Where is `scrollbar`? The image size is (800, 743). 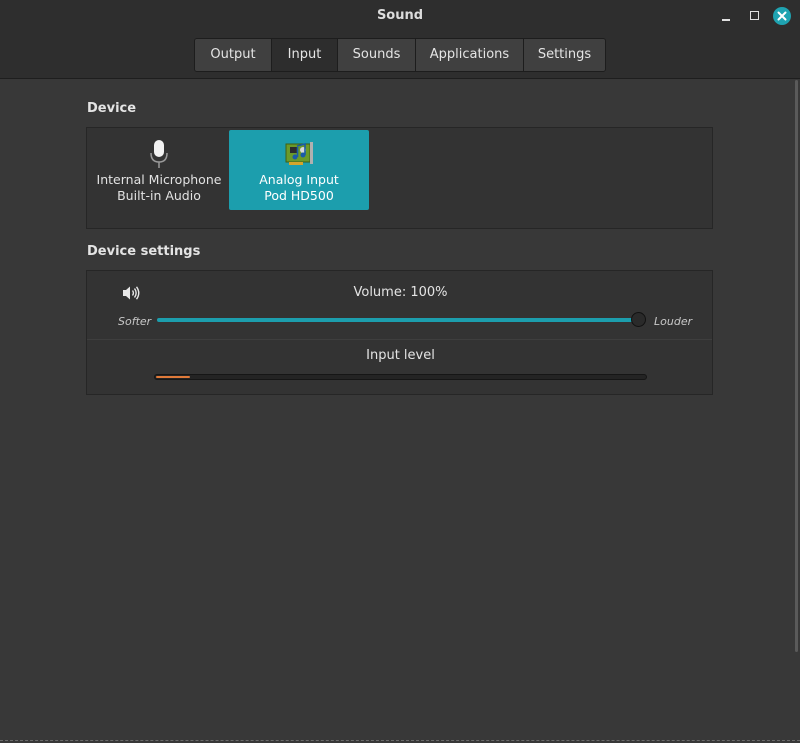 scrollbar is located at coordinates (796, 366).